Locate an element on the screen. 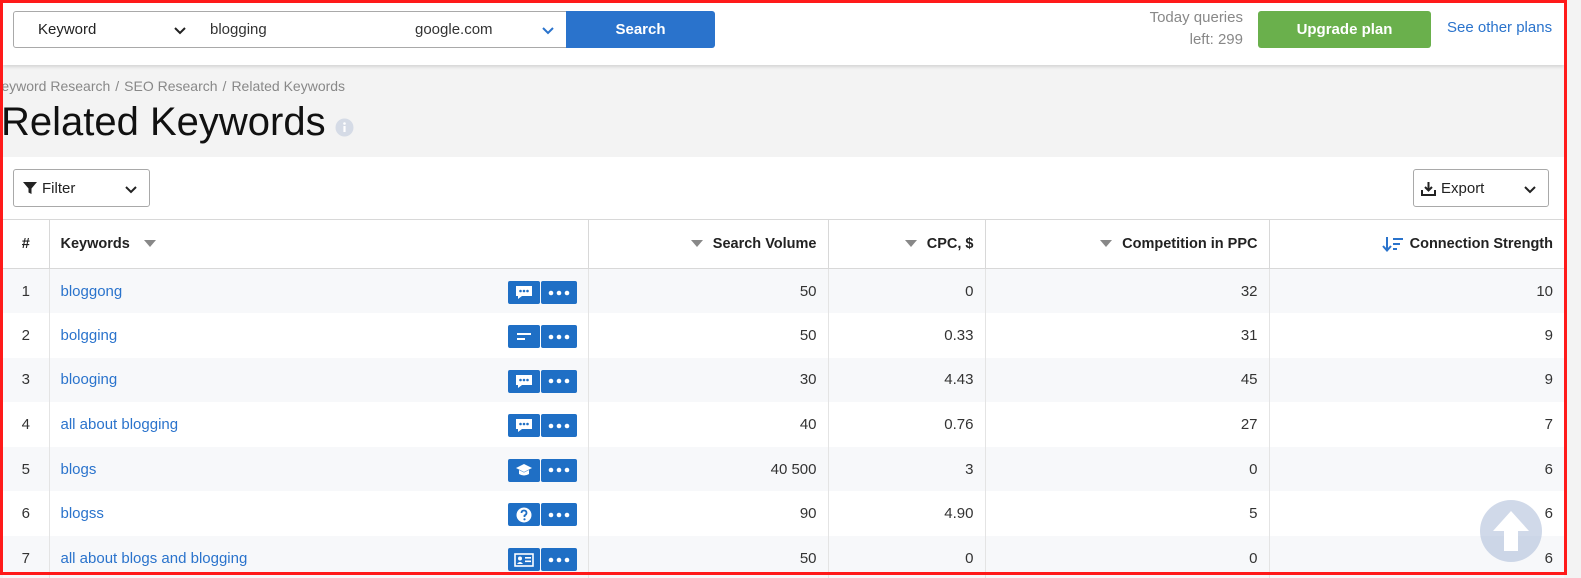 This screenshot has height=578, width=1581. keyword-link: blogss is located at coordinates (82, 513).